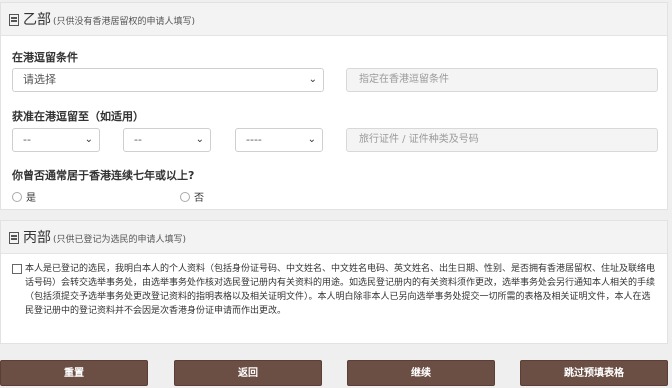 The width and height of the screenshot is (672, 388). I want to click on condition-label: 在港逗留条件, so click(45, 57).